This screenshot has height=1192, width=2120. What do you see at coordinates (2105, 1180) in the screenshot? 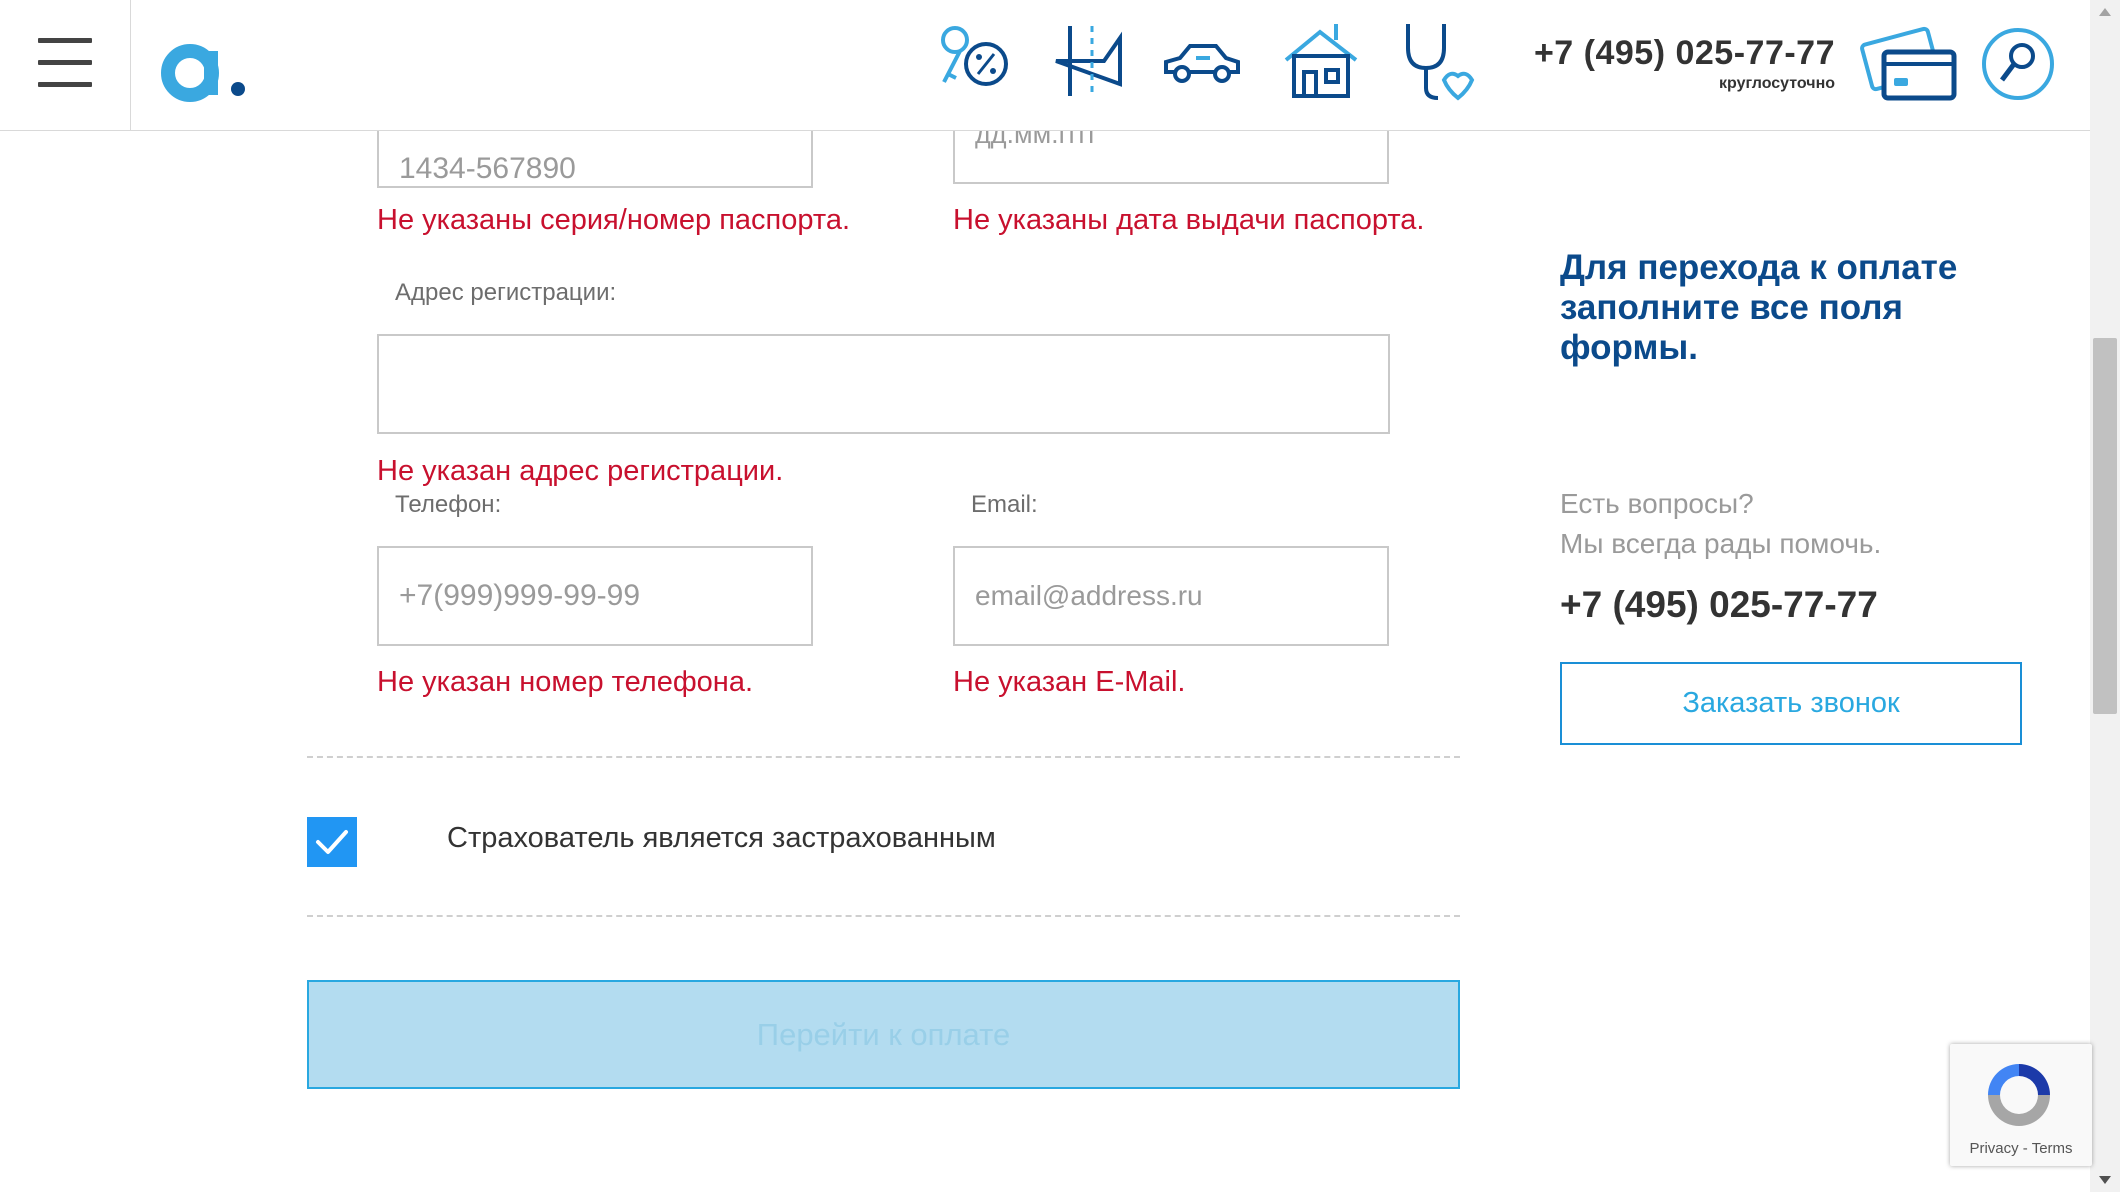
I see `scroll-down-arrow-icon` at bounding box center [2105, 1180].